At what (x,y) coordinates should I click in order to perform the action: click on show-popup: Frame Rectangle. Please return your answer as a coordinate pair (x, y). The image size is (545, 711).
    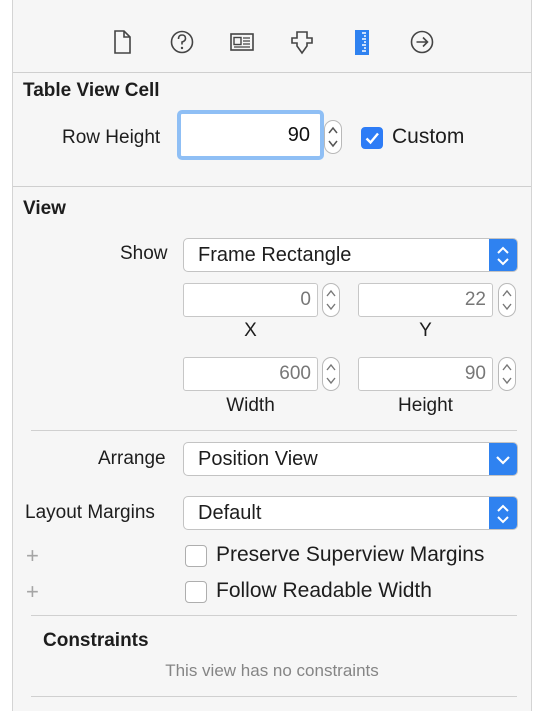
    Looking at the image, I should click on (350, 255).